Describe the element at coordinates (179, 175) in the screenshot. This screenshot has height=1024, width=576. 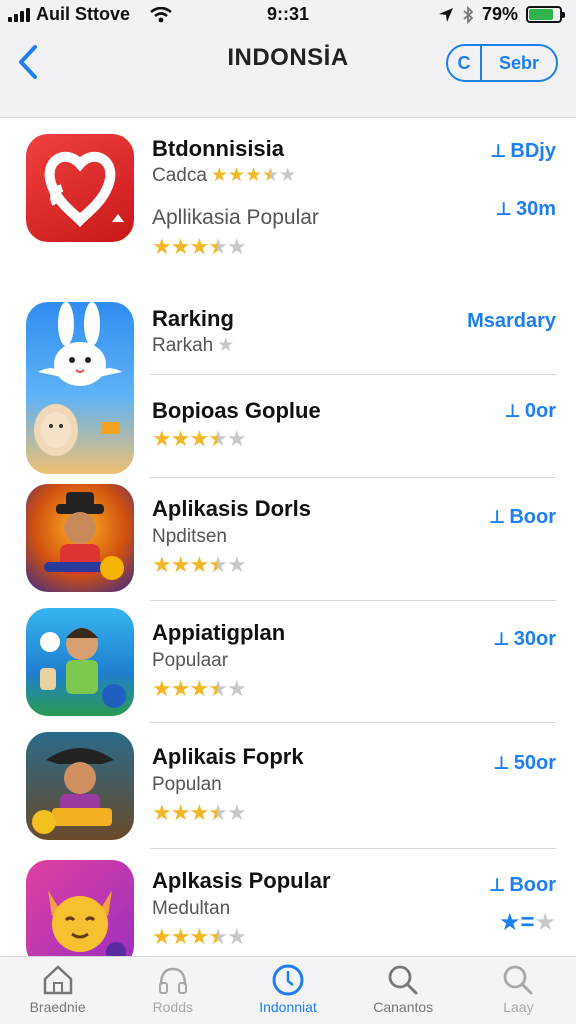
I see `app-subtitle-text: Cadca` at that location.